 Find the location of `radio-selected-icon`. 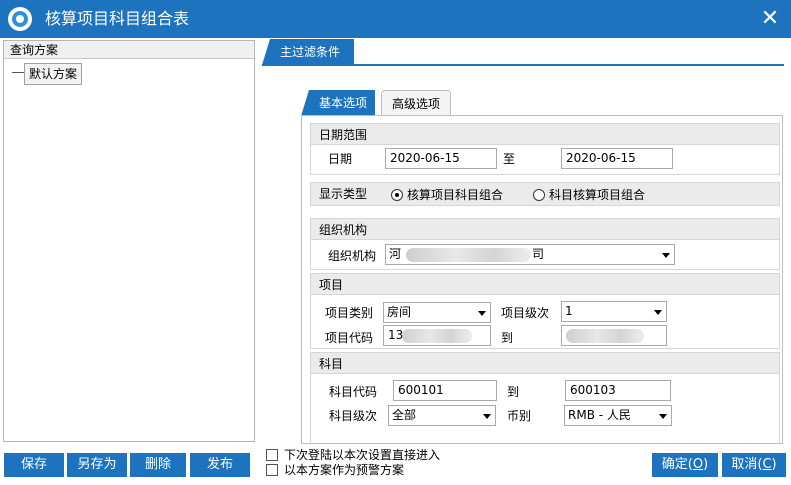

radio-selected-icon is located at coordinates (397, 195).